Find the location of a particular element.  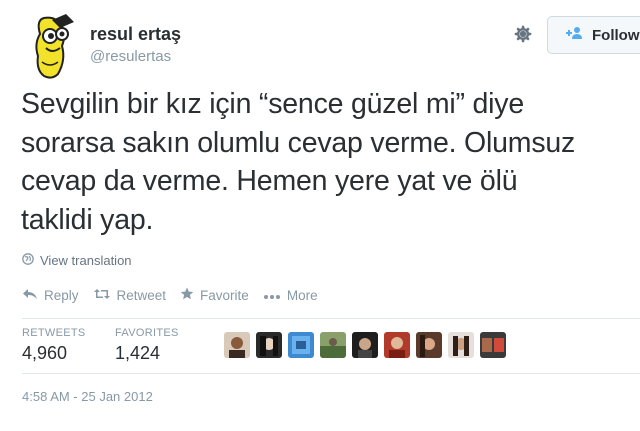

follow-button: Follow is located at coordinates (593, 35).